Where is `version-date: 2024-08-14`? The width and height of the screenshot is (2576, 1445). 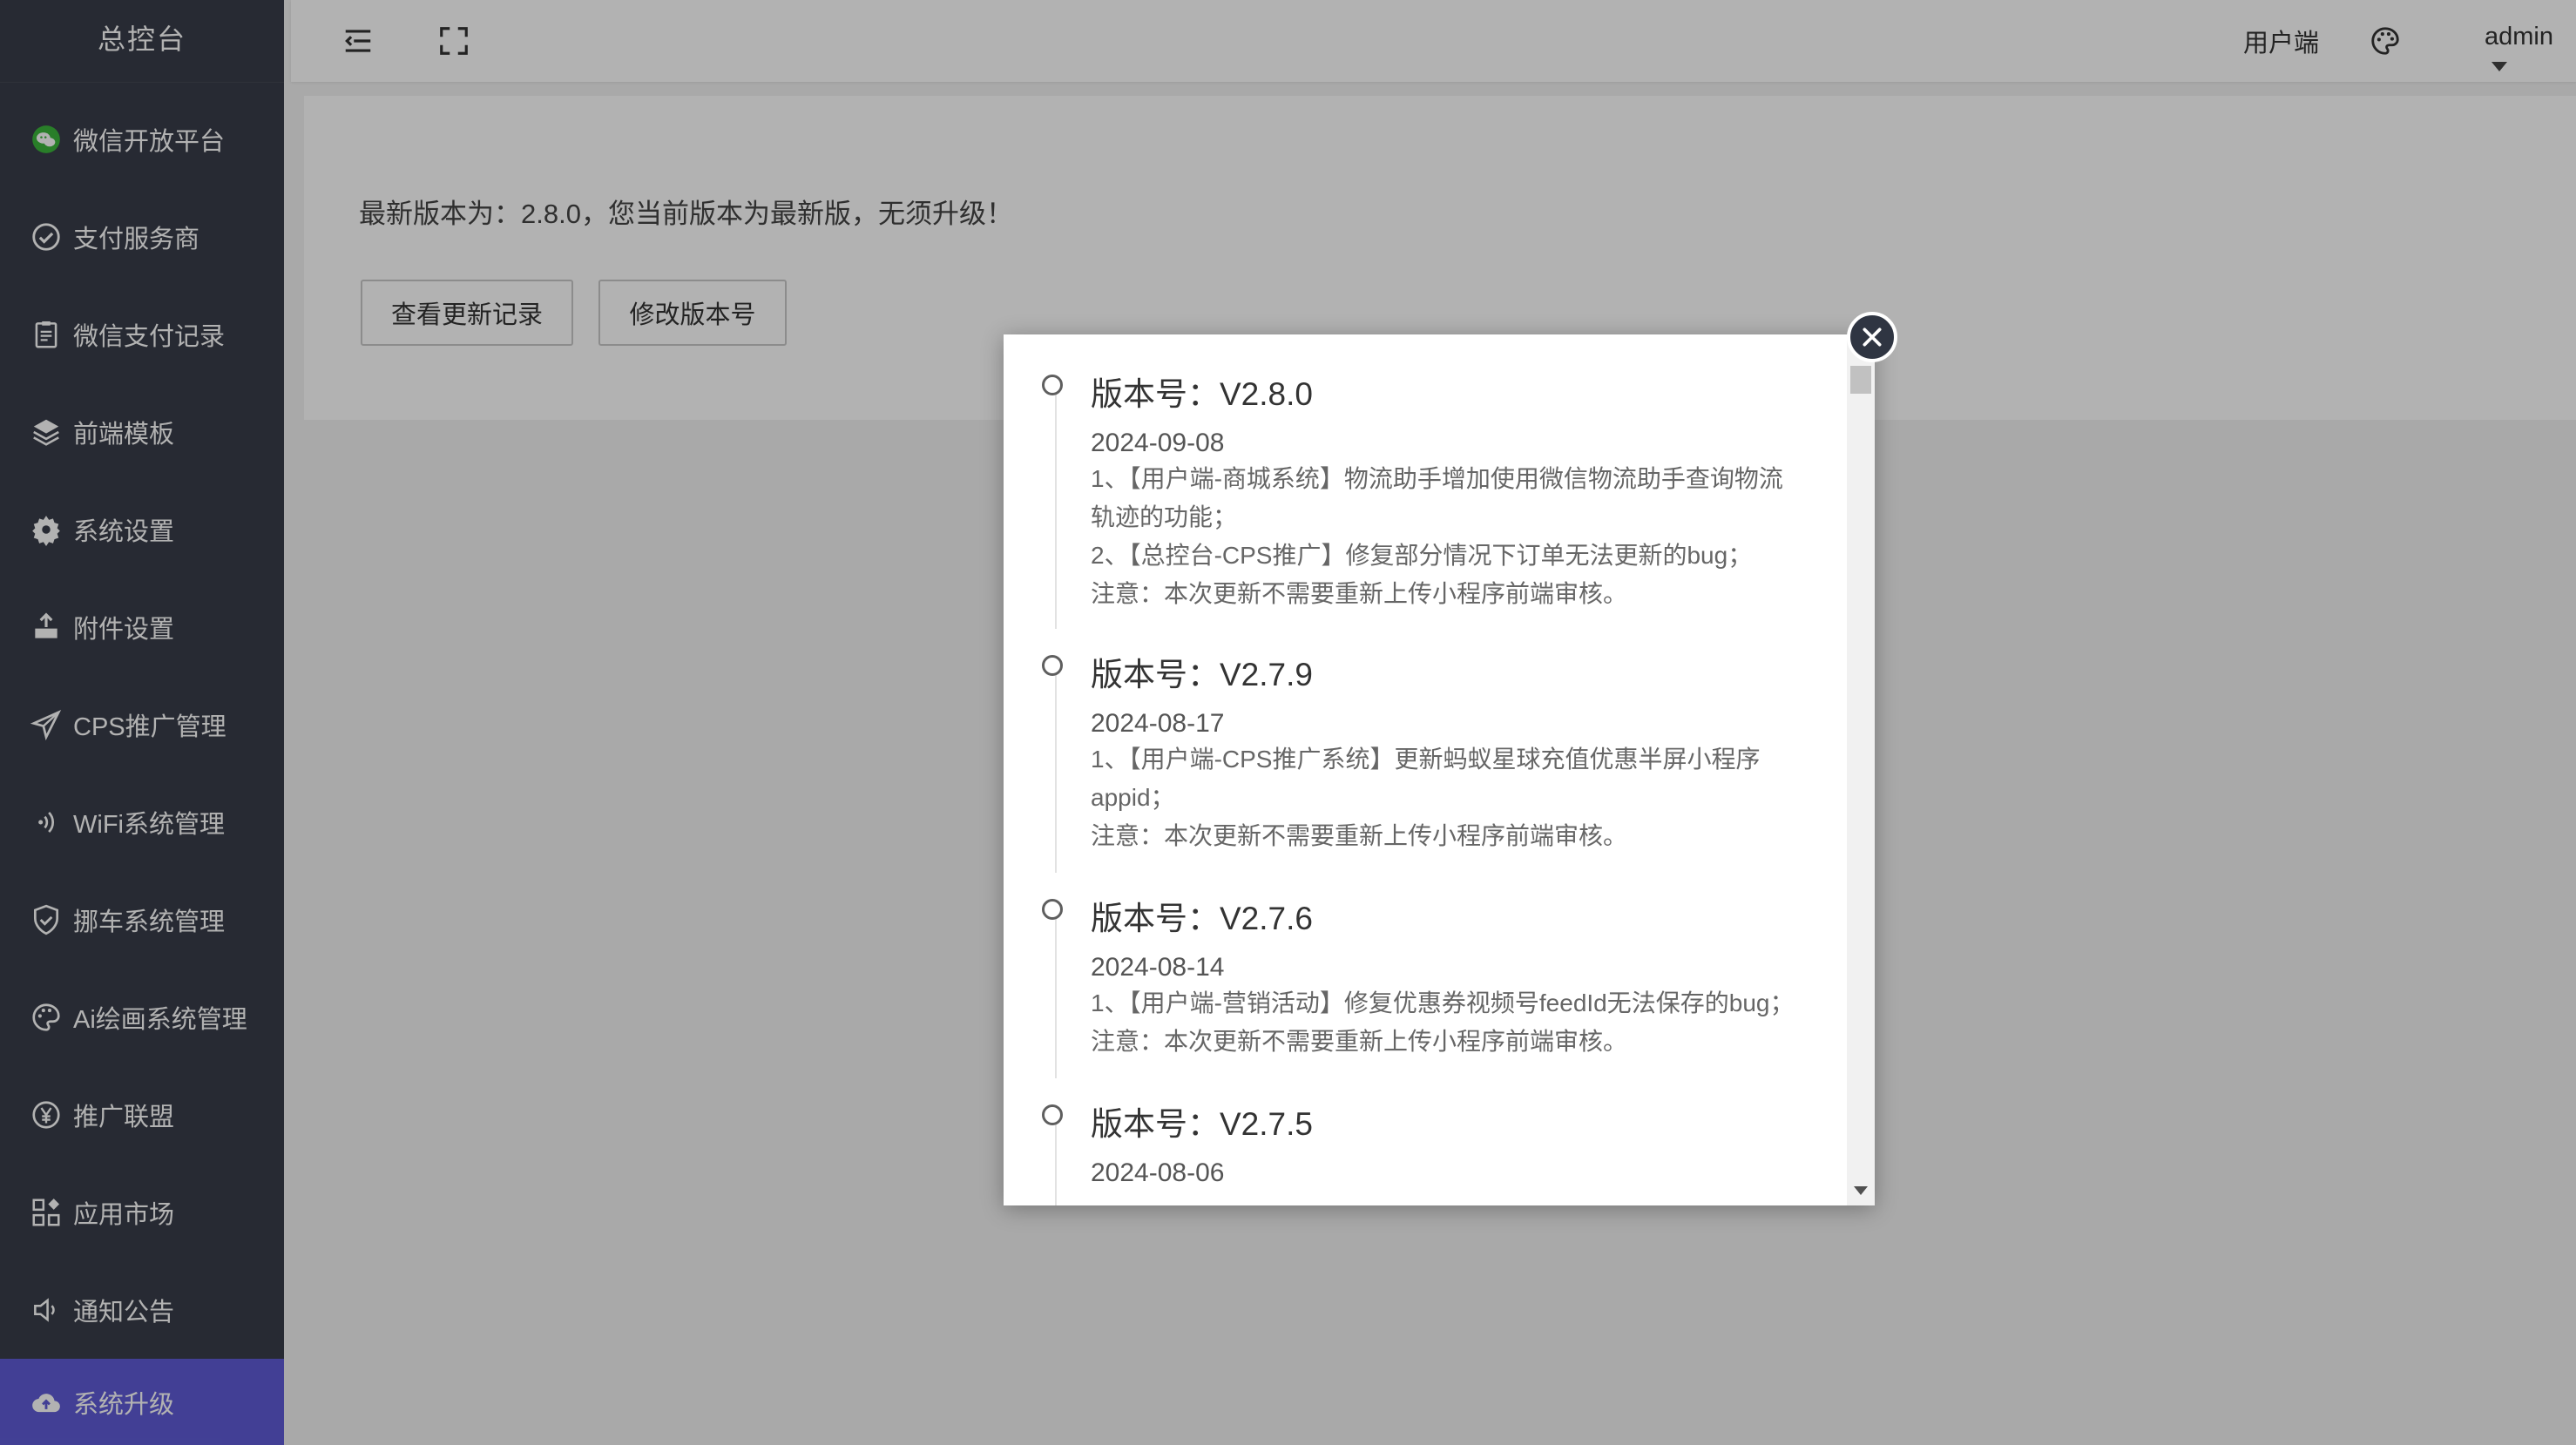
version-date: 2024-08-14 is located at coordinates (1158, 967).